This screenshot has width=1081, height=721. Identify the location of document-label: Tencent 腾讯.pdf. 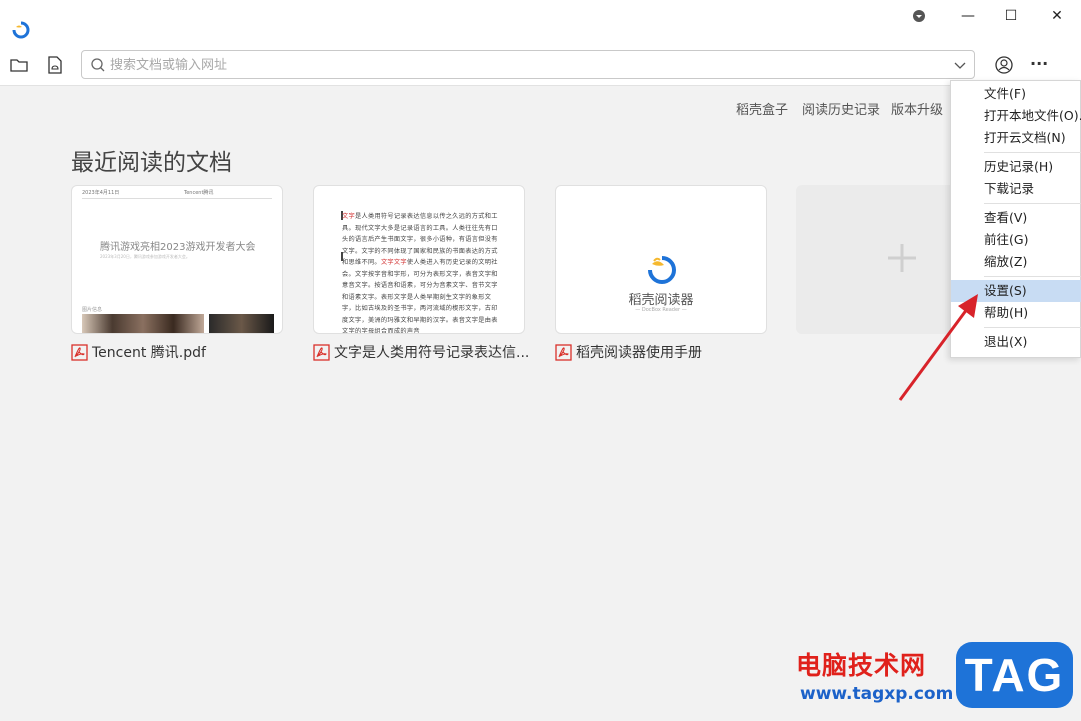
(138, 352).